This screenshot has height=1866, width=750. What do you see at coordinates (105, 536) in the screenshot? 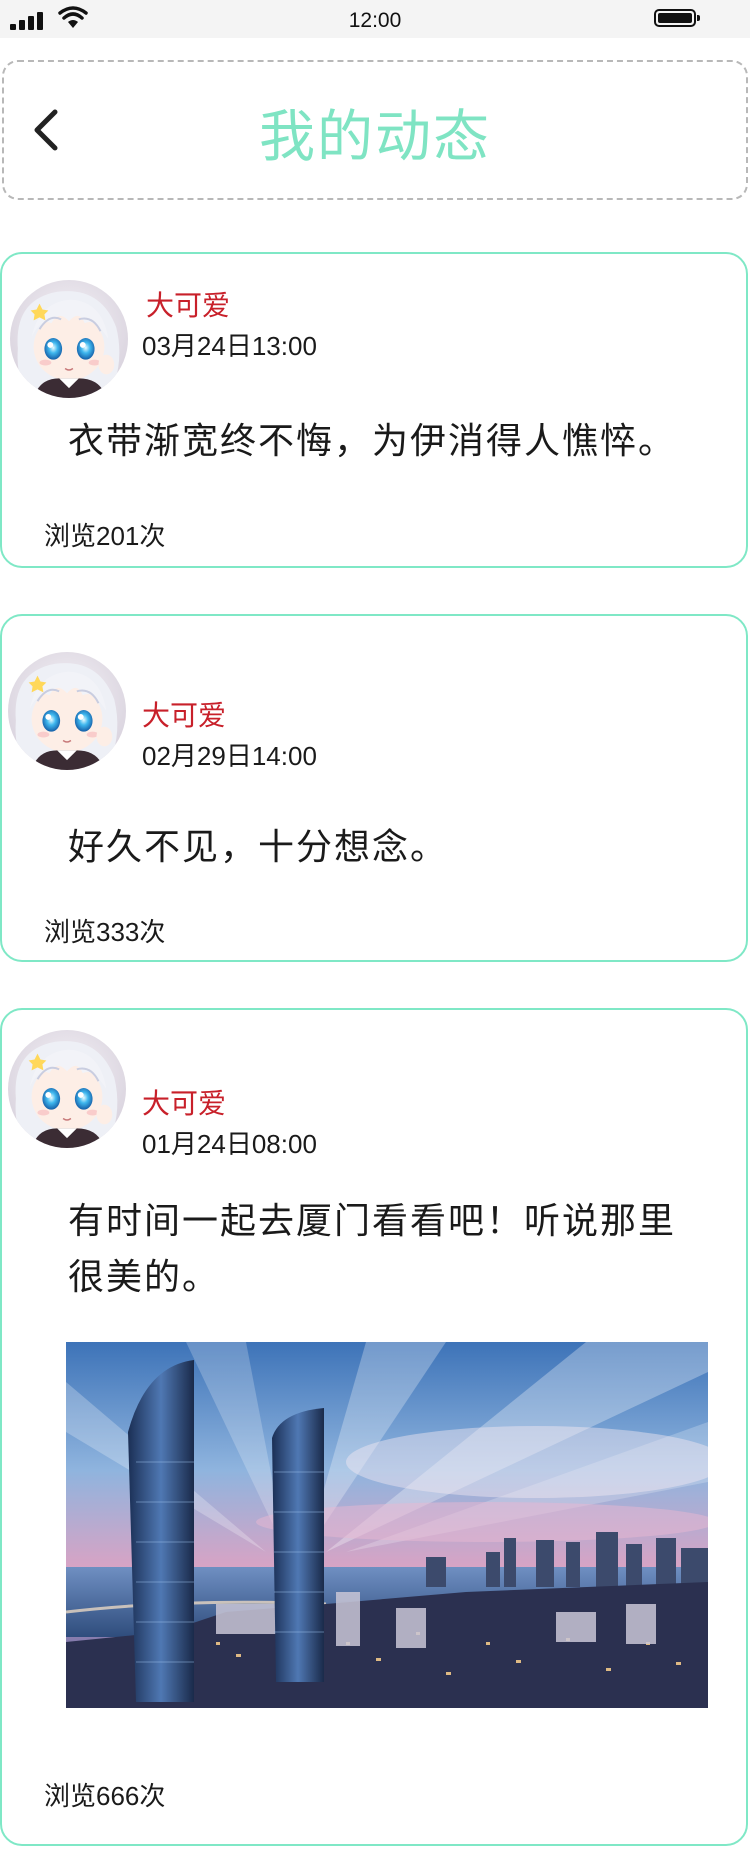
I see `view-count: 浏览201次` at bounding box center [105, 536].